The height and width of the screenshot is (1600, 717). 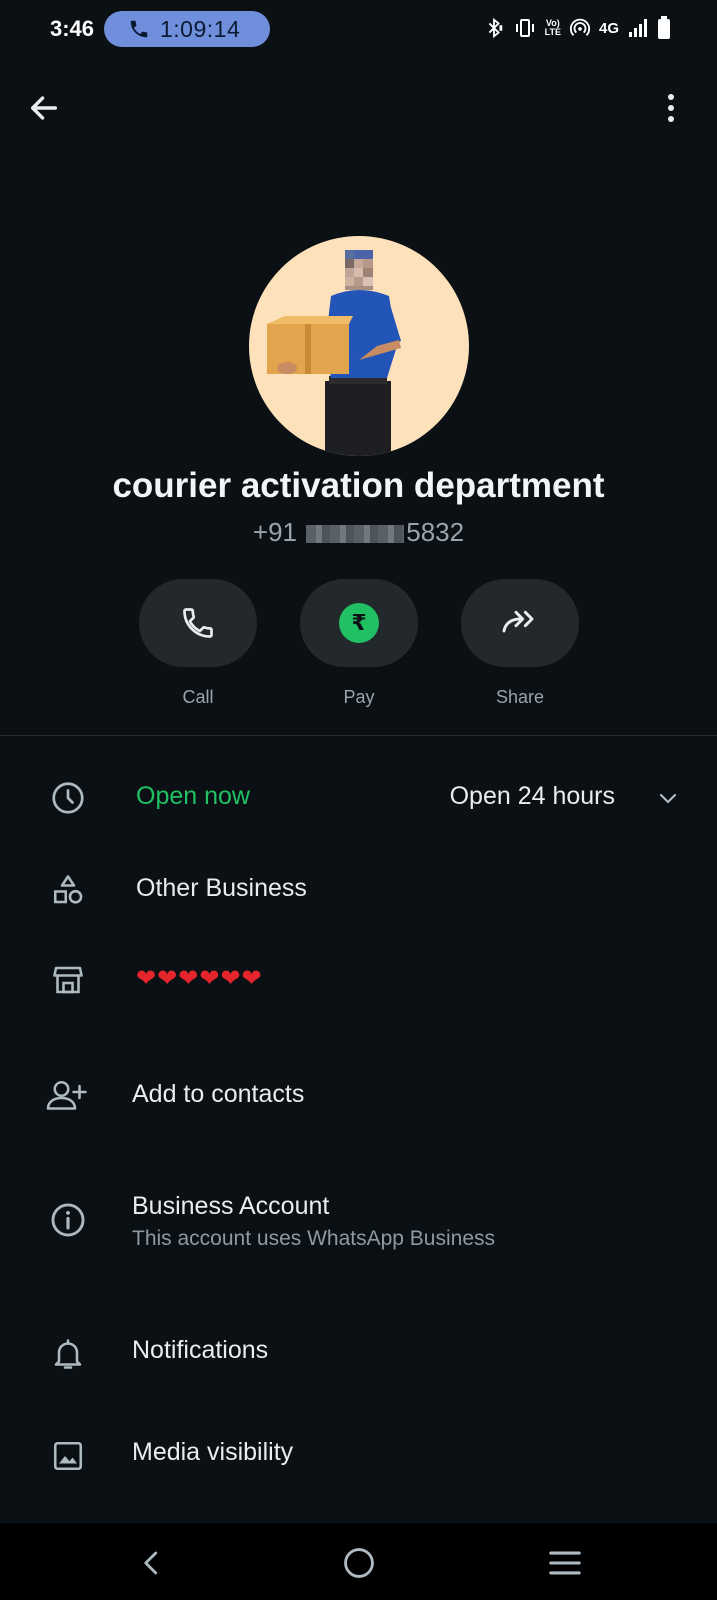 I want to click on storefront-icon, so click(x=68, y=980).